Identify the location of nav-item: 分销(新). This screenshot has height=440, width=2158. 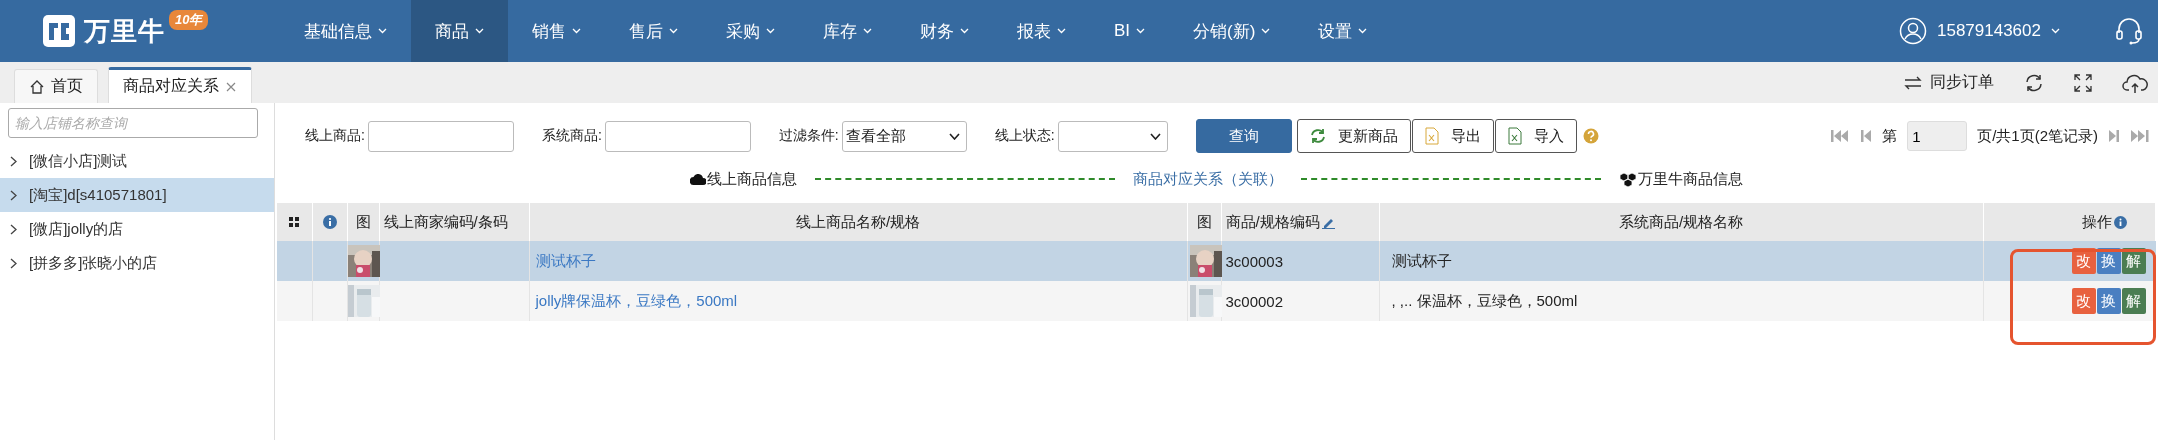
(1232, 31).